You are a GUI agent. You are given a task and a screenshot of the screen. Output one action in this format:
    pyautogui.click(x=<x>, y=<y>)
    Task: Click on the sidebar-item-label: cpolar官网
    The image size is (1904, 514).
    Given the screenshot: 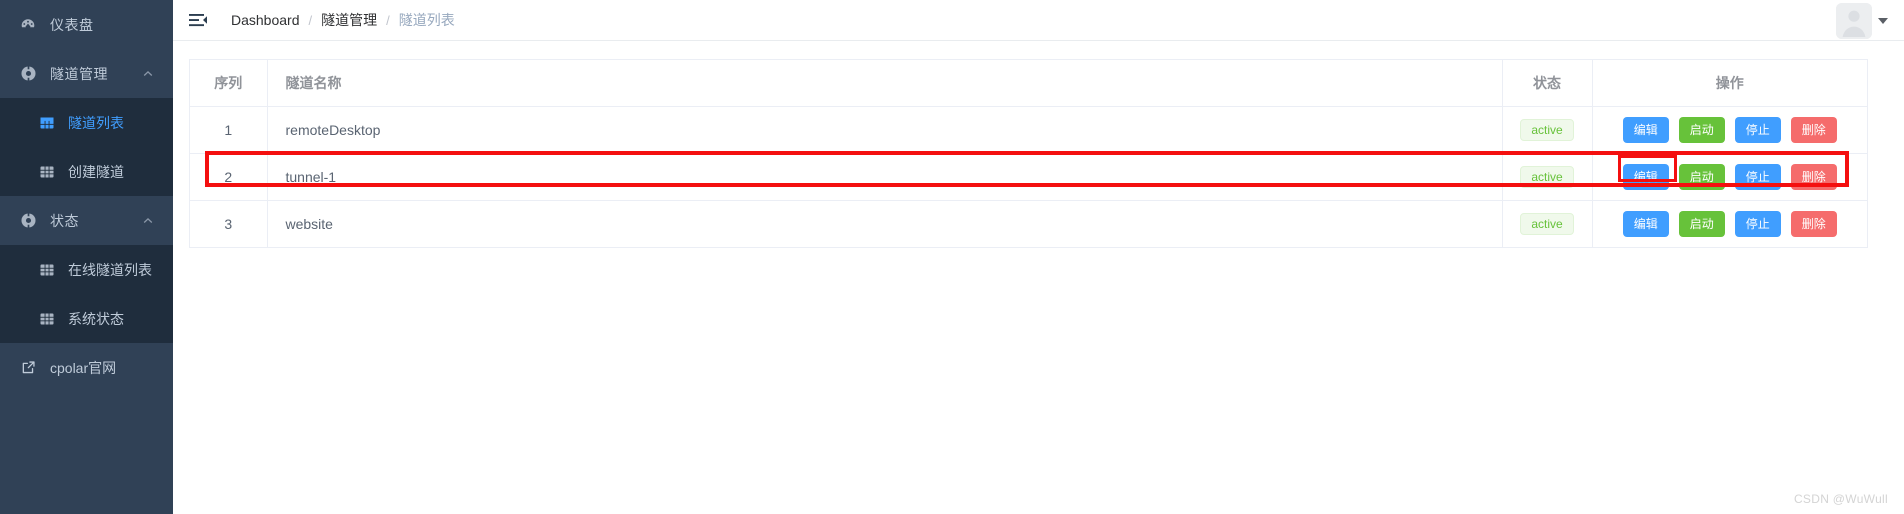 What is the action you would take?
    pyautogui.click(x=83, y=367)
    